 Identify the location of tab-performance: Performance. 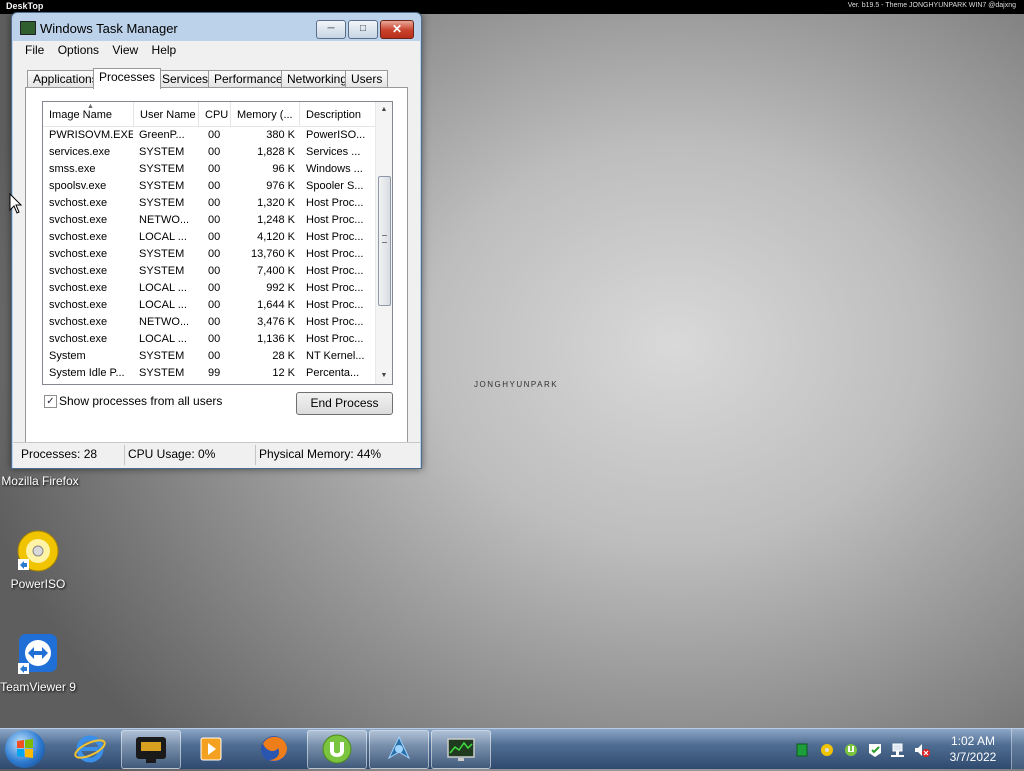
(248, 79).